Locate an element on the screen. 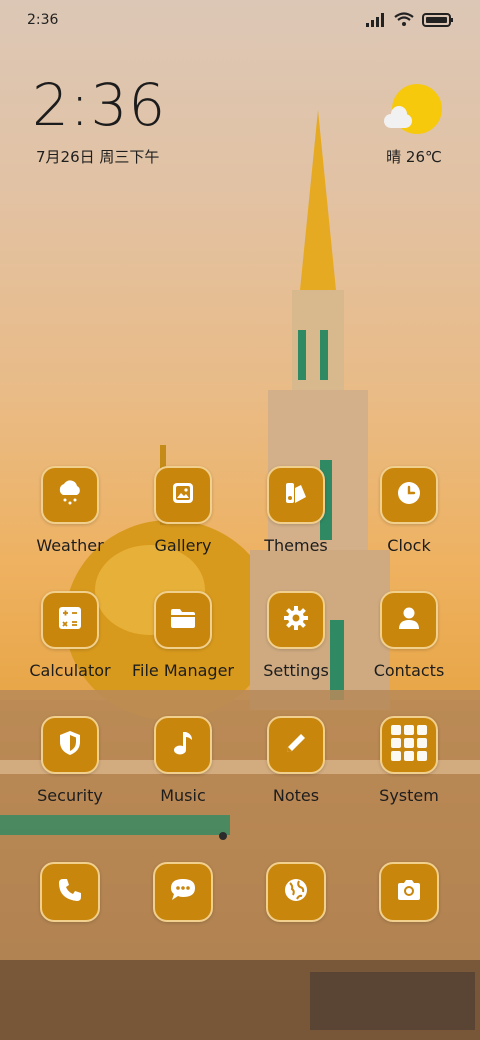 This screenshot has width=480, height=1040. clock-icon is located at coordinates (409, 495).